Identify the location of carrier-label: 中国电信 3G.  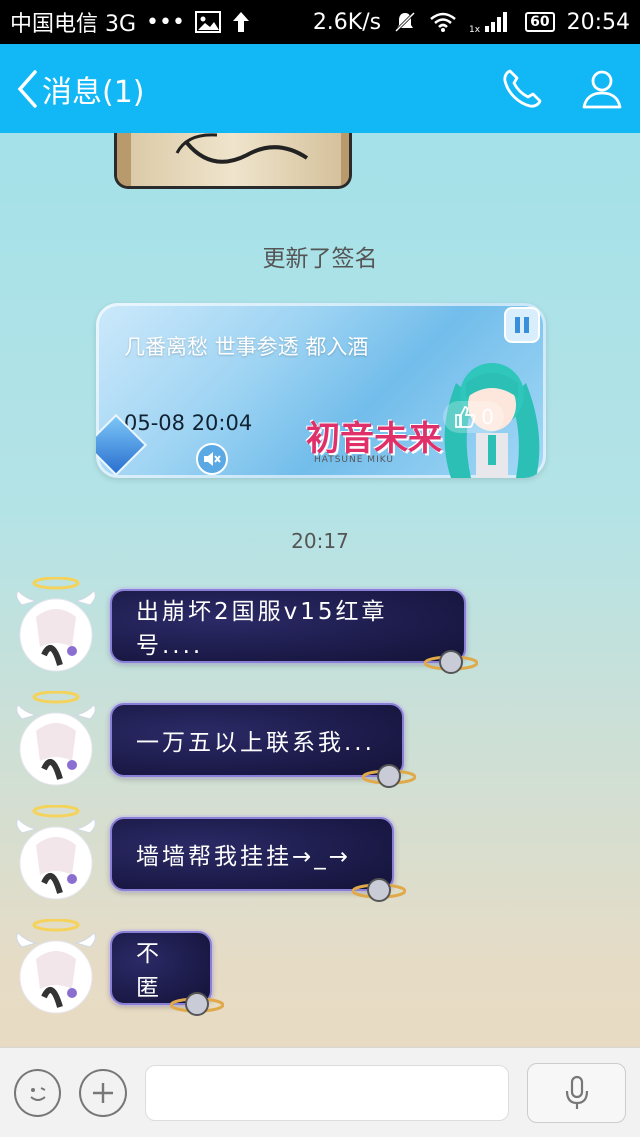
(73, 24).